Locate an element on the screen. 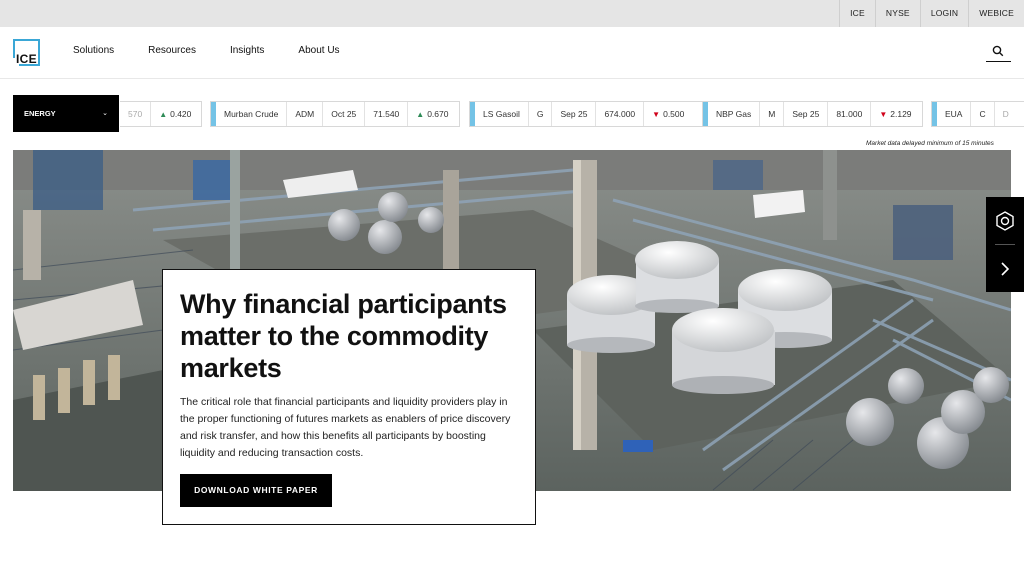  ticker-card: LS Gasoil G Sep 25 674.000 ▼ 0.500 is located at coordinates (589, 114).